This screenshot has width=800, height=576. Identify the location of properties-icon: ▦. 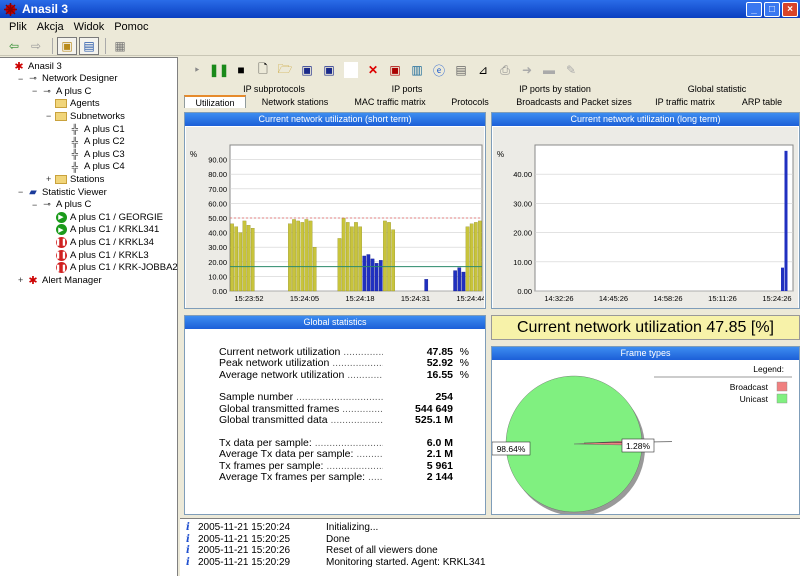
(120, 46).